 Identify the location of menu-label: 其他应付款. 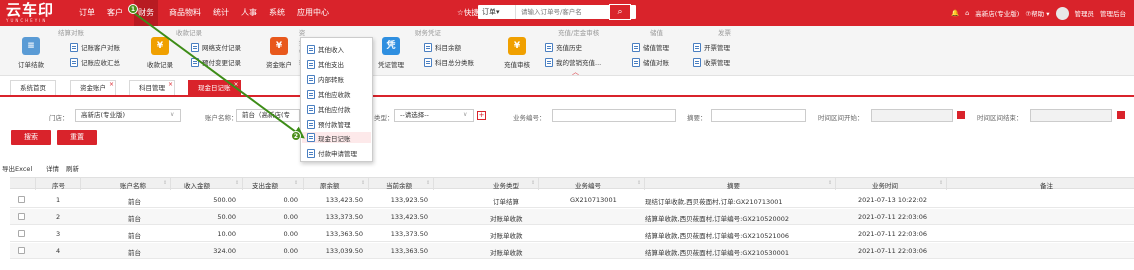
(334, 110).